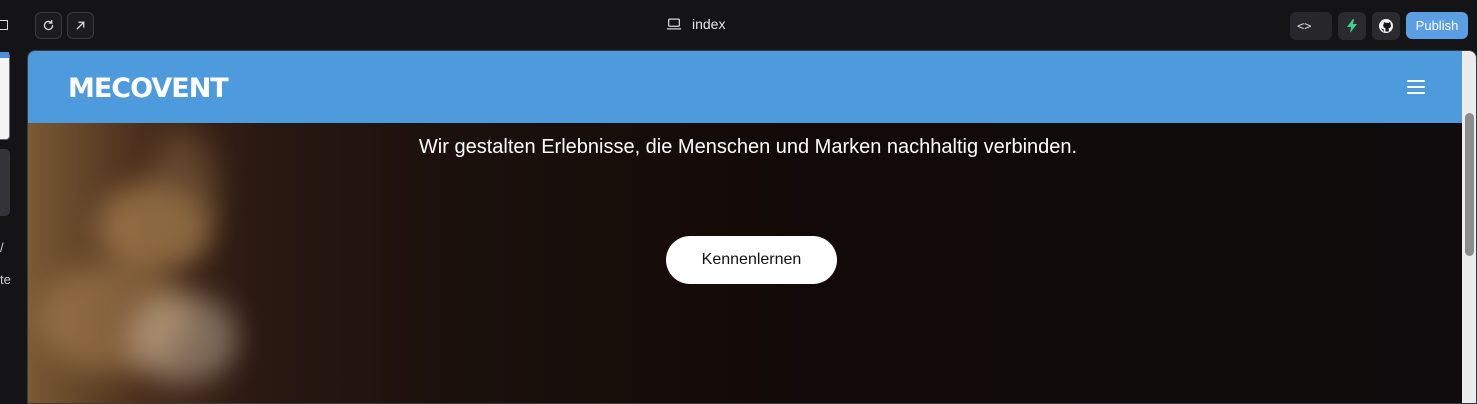 This screenshot has width=1477, height=404. Describe the element at coordinates (1304, 26) in the screenshot. I see `code-toggle-label: <>` at that location.